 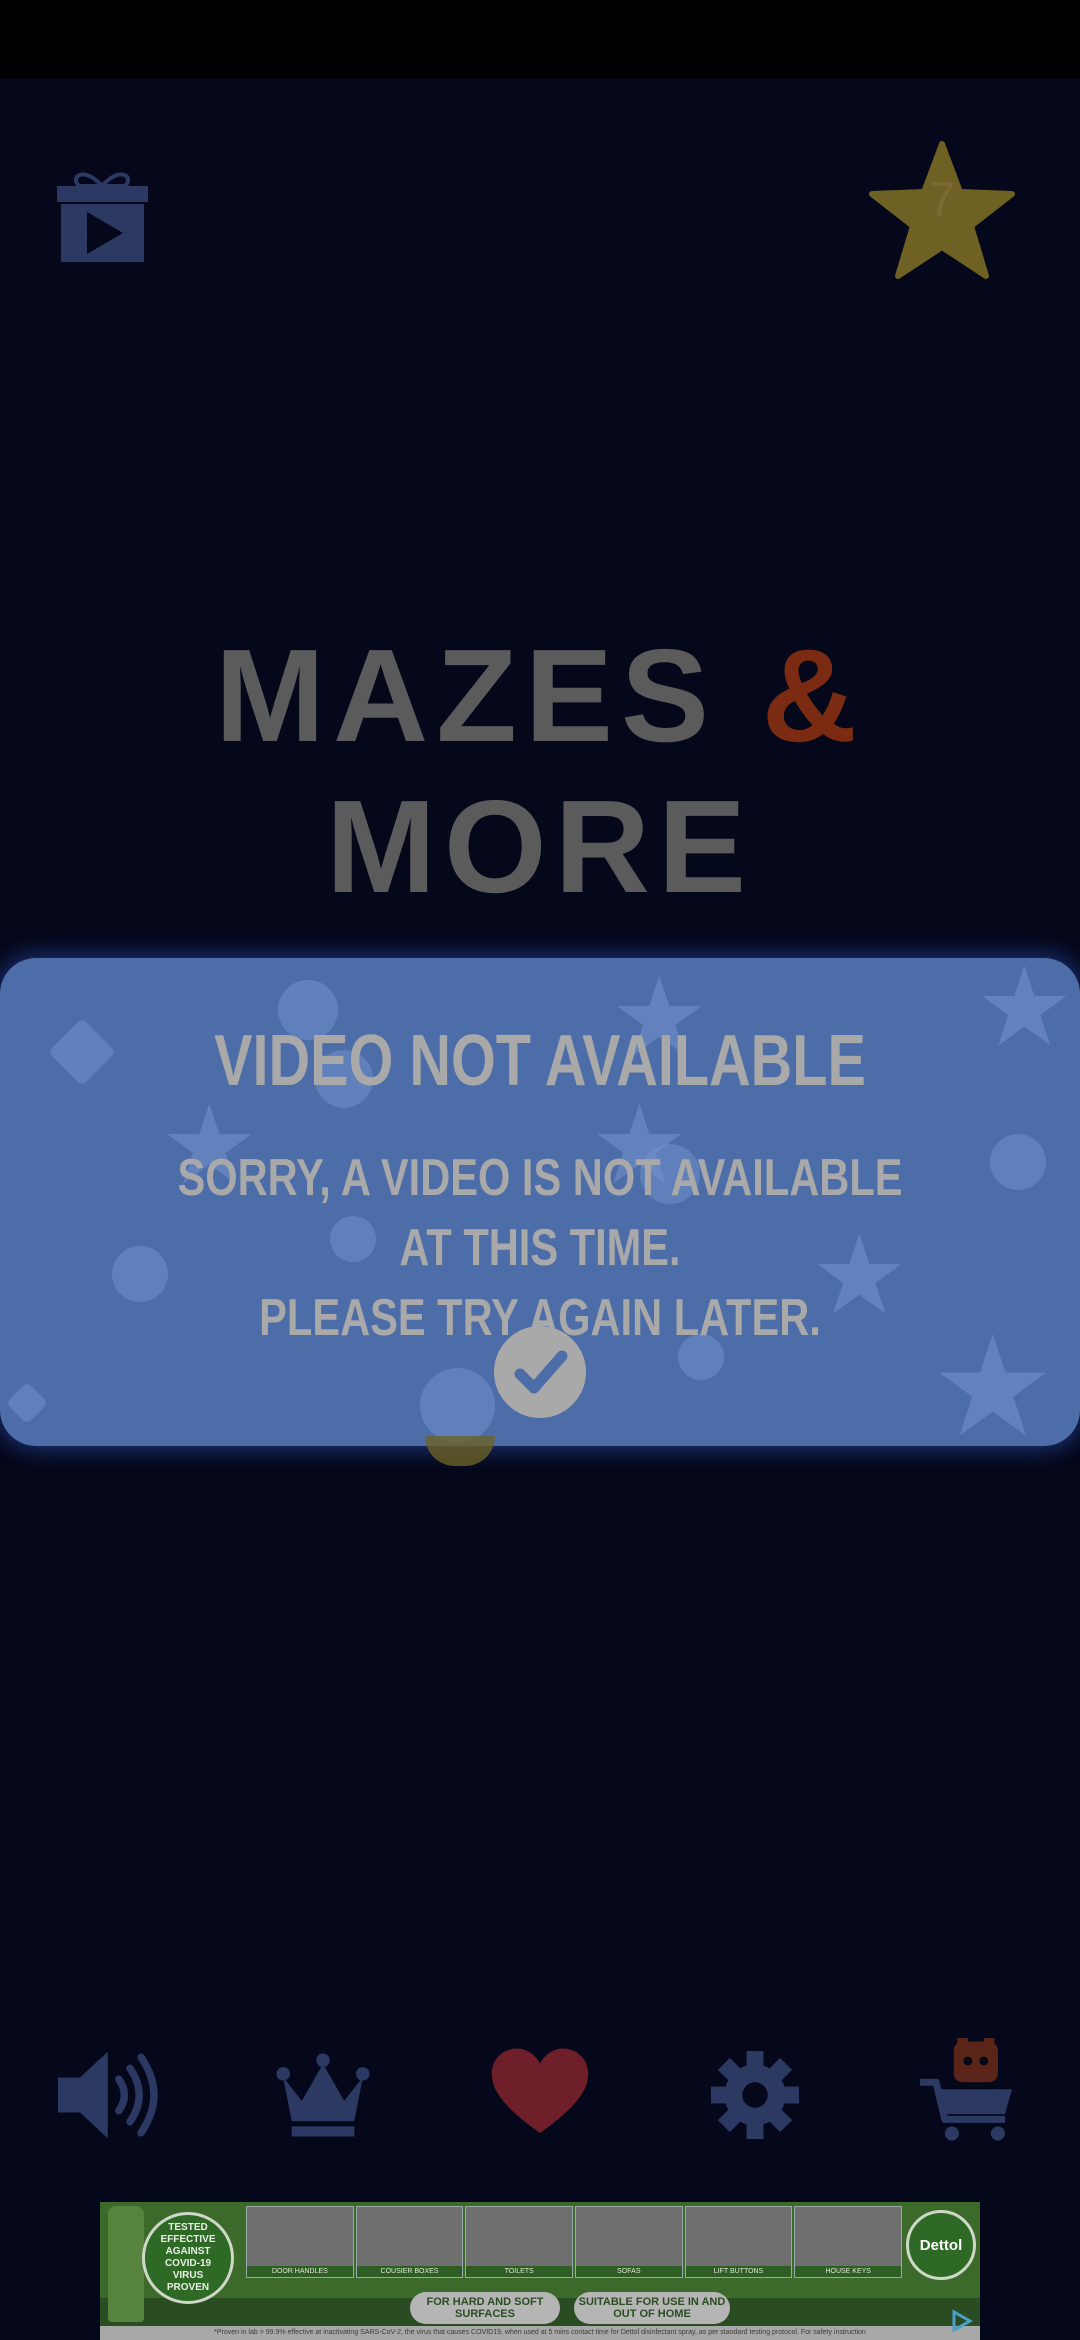 I want to click on check-icon, so click(x=541, y=1372).